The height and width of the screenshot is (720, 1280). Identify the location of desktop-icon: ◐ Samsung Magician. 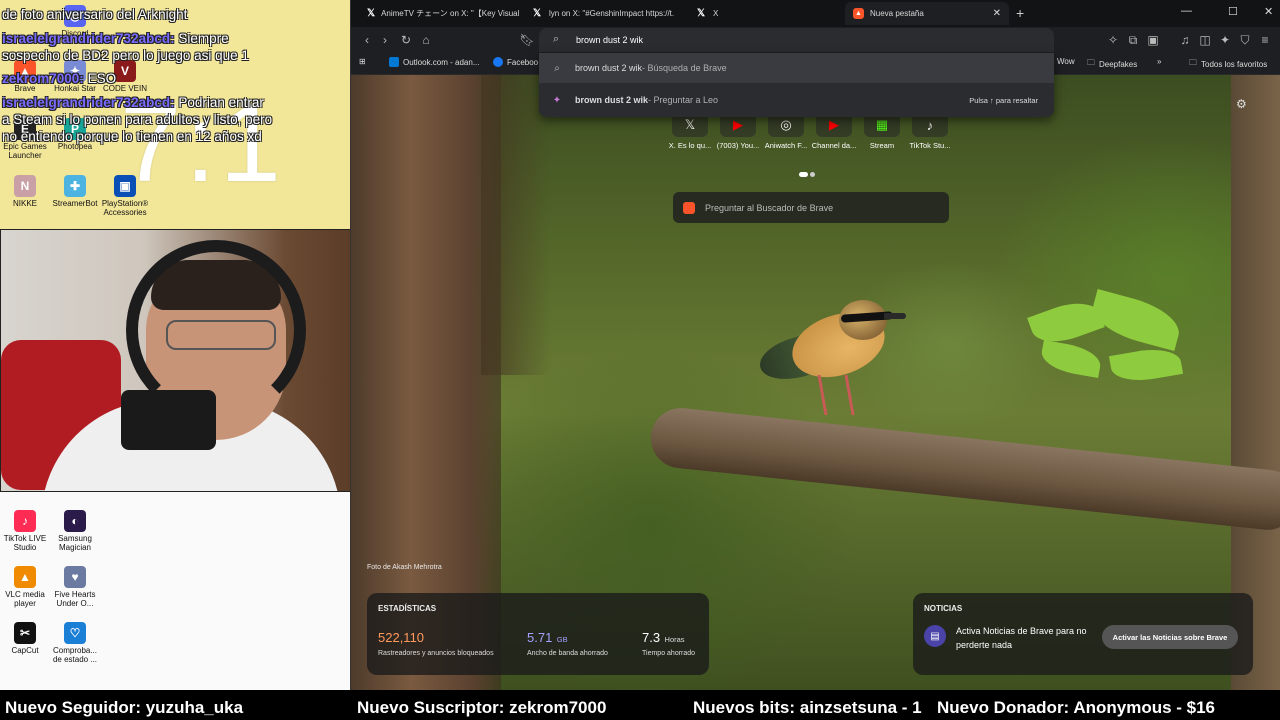
(75, 531).